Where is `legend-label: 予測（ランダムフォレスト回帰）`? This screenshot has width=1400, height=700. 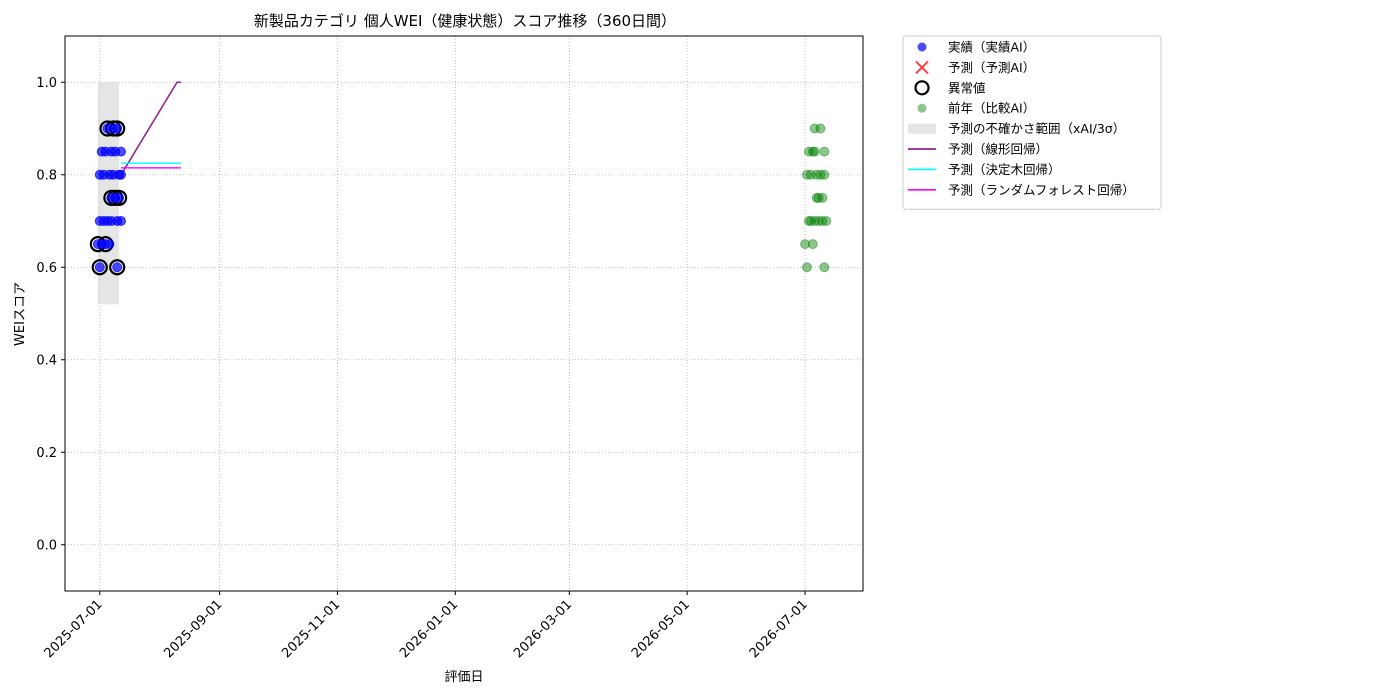 legend-label: 予測（ランダムフォレスト回帰） is located at coordinates (1041, 189).